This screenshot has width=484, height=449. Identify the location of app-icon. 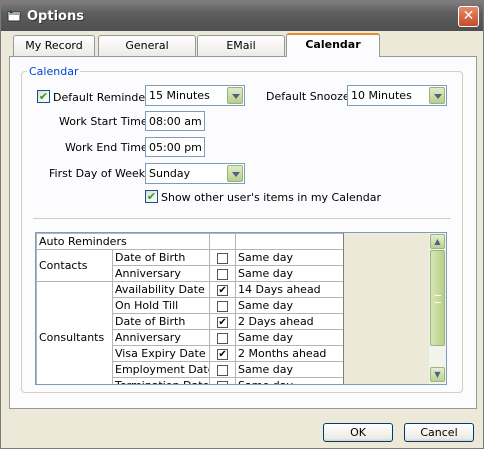
(14, 16).